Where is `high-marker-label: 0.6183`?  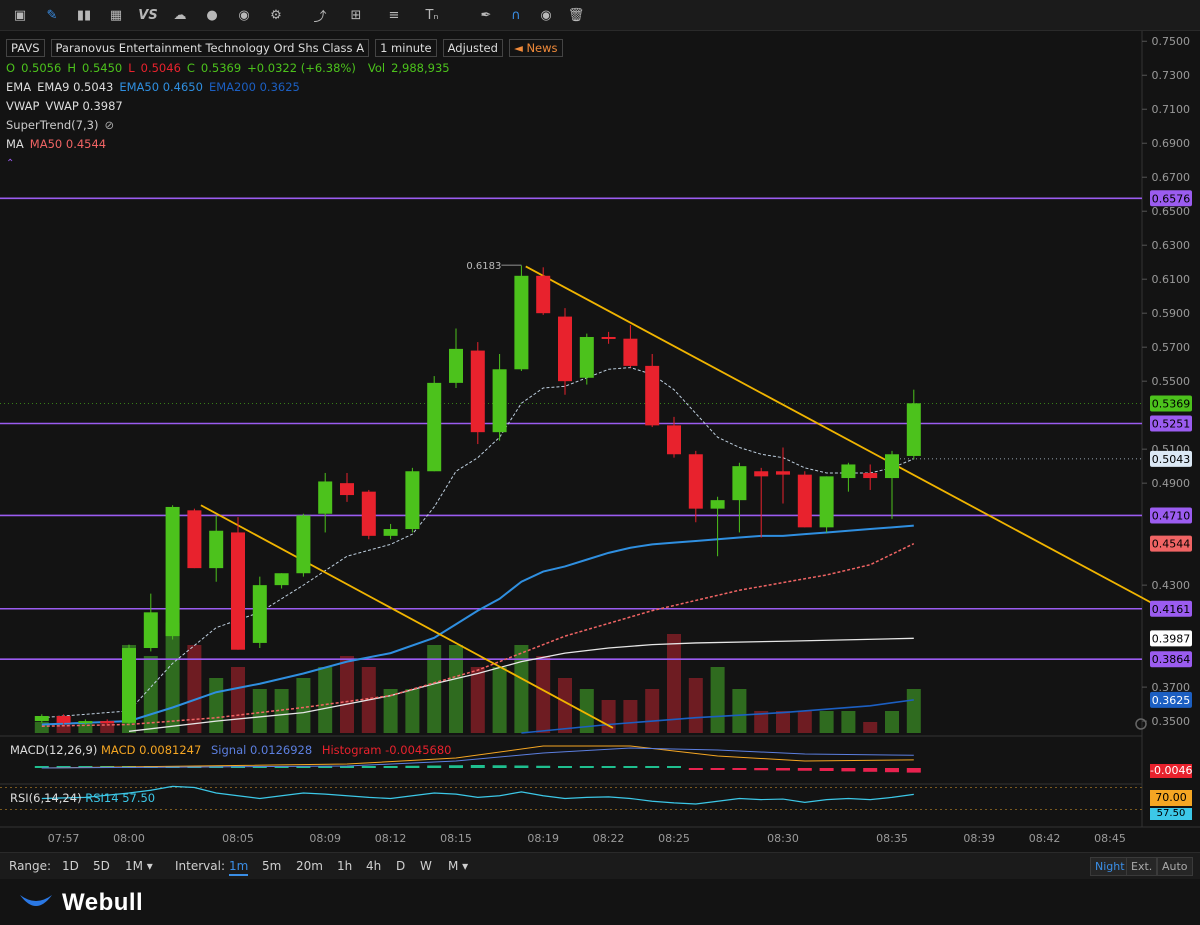
high-marker-label: 0.6183 is located at coordinates (483, 266).